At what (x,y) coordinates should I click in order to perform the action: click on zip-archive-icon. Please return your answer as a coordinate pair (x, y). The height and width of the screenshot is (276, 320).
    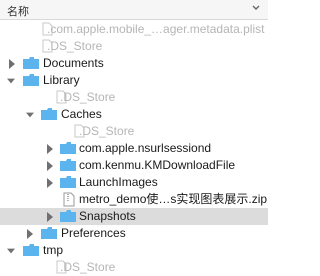
    Looking at the image, I should click on (69, 199).